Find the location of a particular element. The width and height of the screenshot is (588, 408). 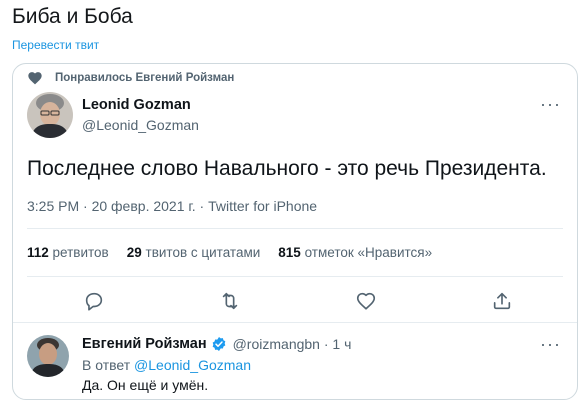

reply-text: Да. Он ещё и умён. is located at coordinates (145, 385).